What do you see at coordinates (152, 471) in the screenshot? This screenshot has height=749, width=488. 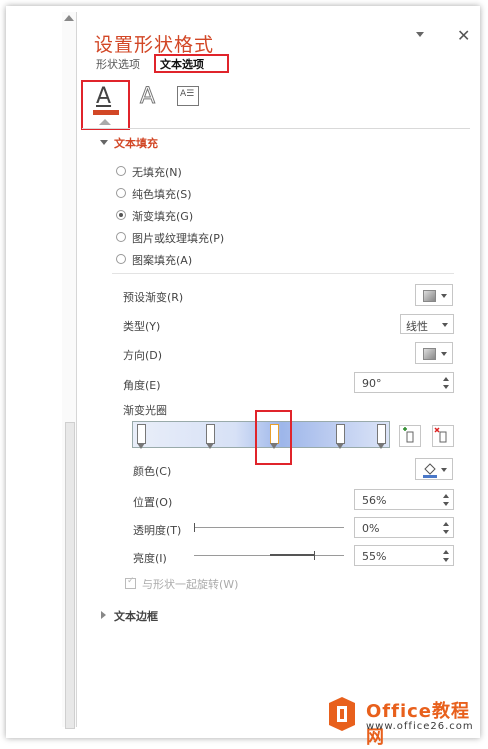 I see `color-label: 颜色(C)` at bounding box center [152, 471].